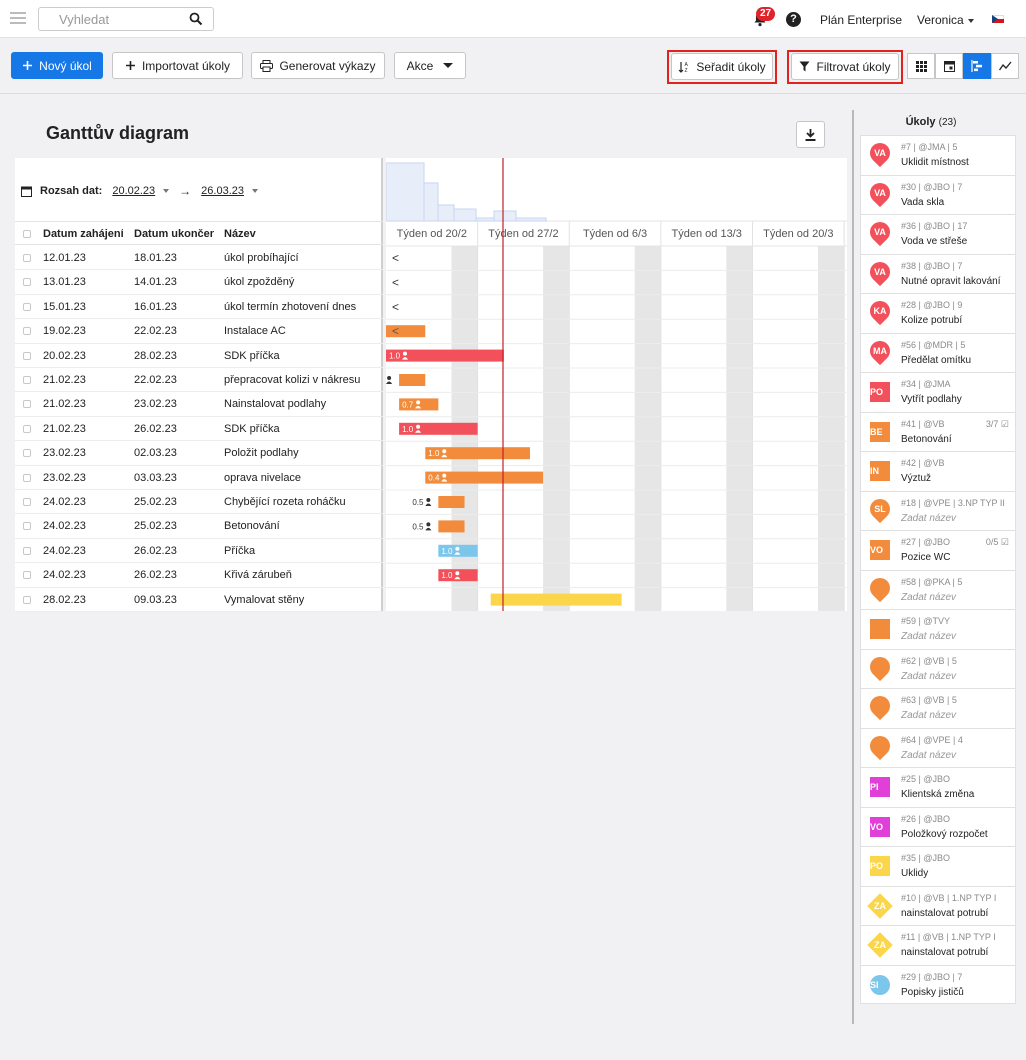  Describe the element at coordinates (294, 234) in the screenshot. I see `col-name: Název` at that location.